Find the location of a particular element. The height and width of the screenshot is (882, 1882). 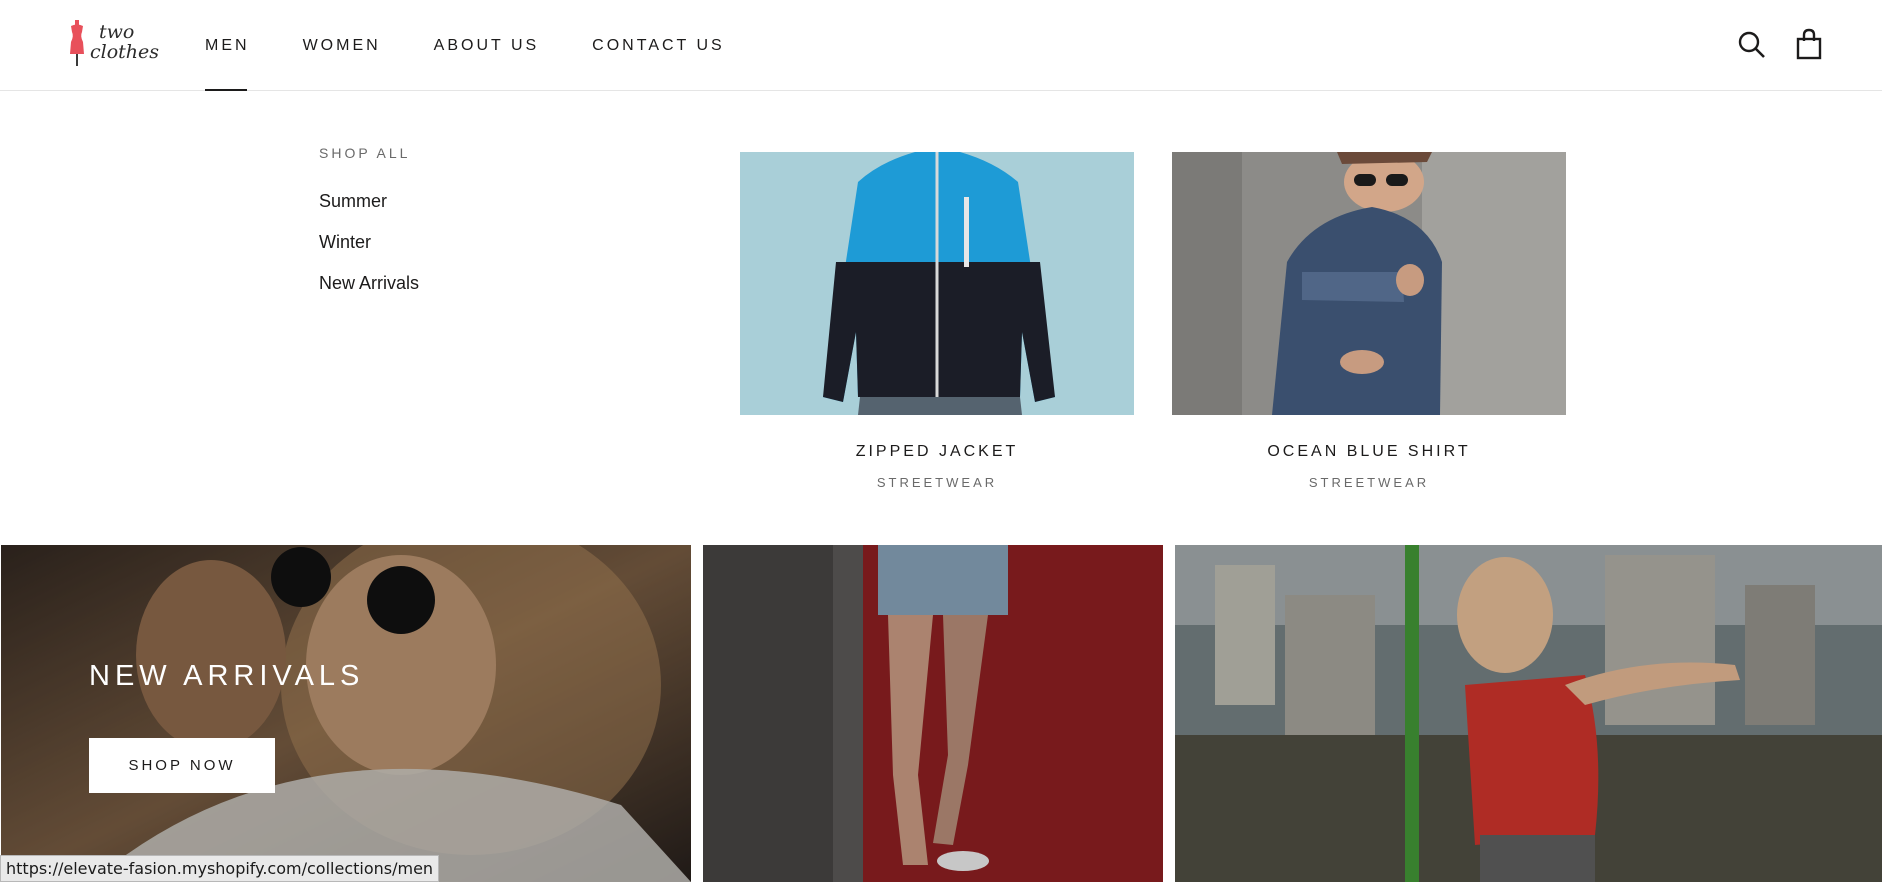

submenu-item-new-arrivals: New Arrivals is located at coordinates (369, 292).